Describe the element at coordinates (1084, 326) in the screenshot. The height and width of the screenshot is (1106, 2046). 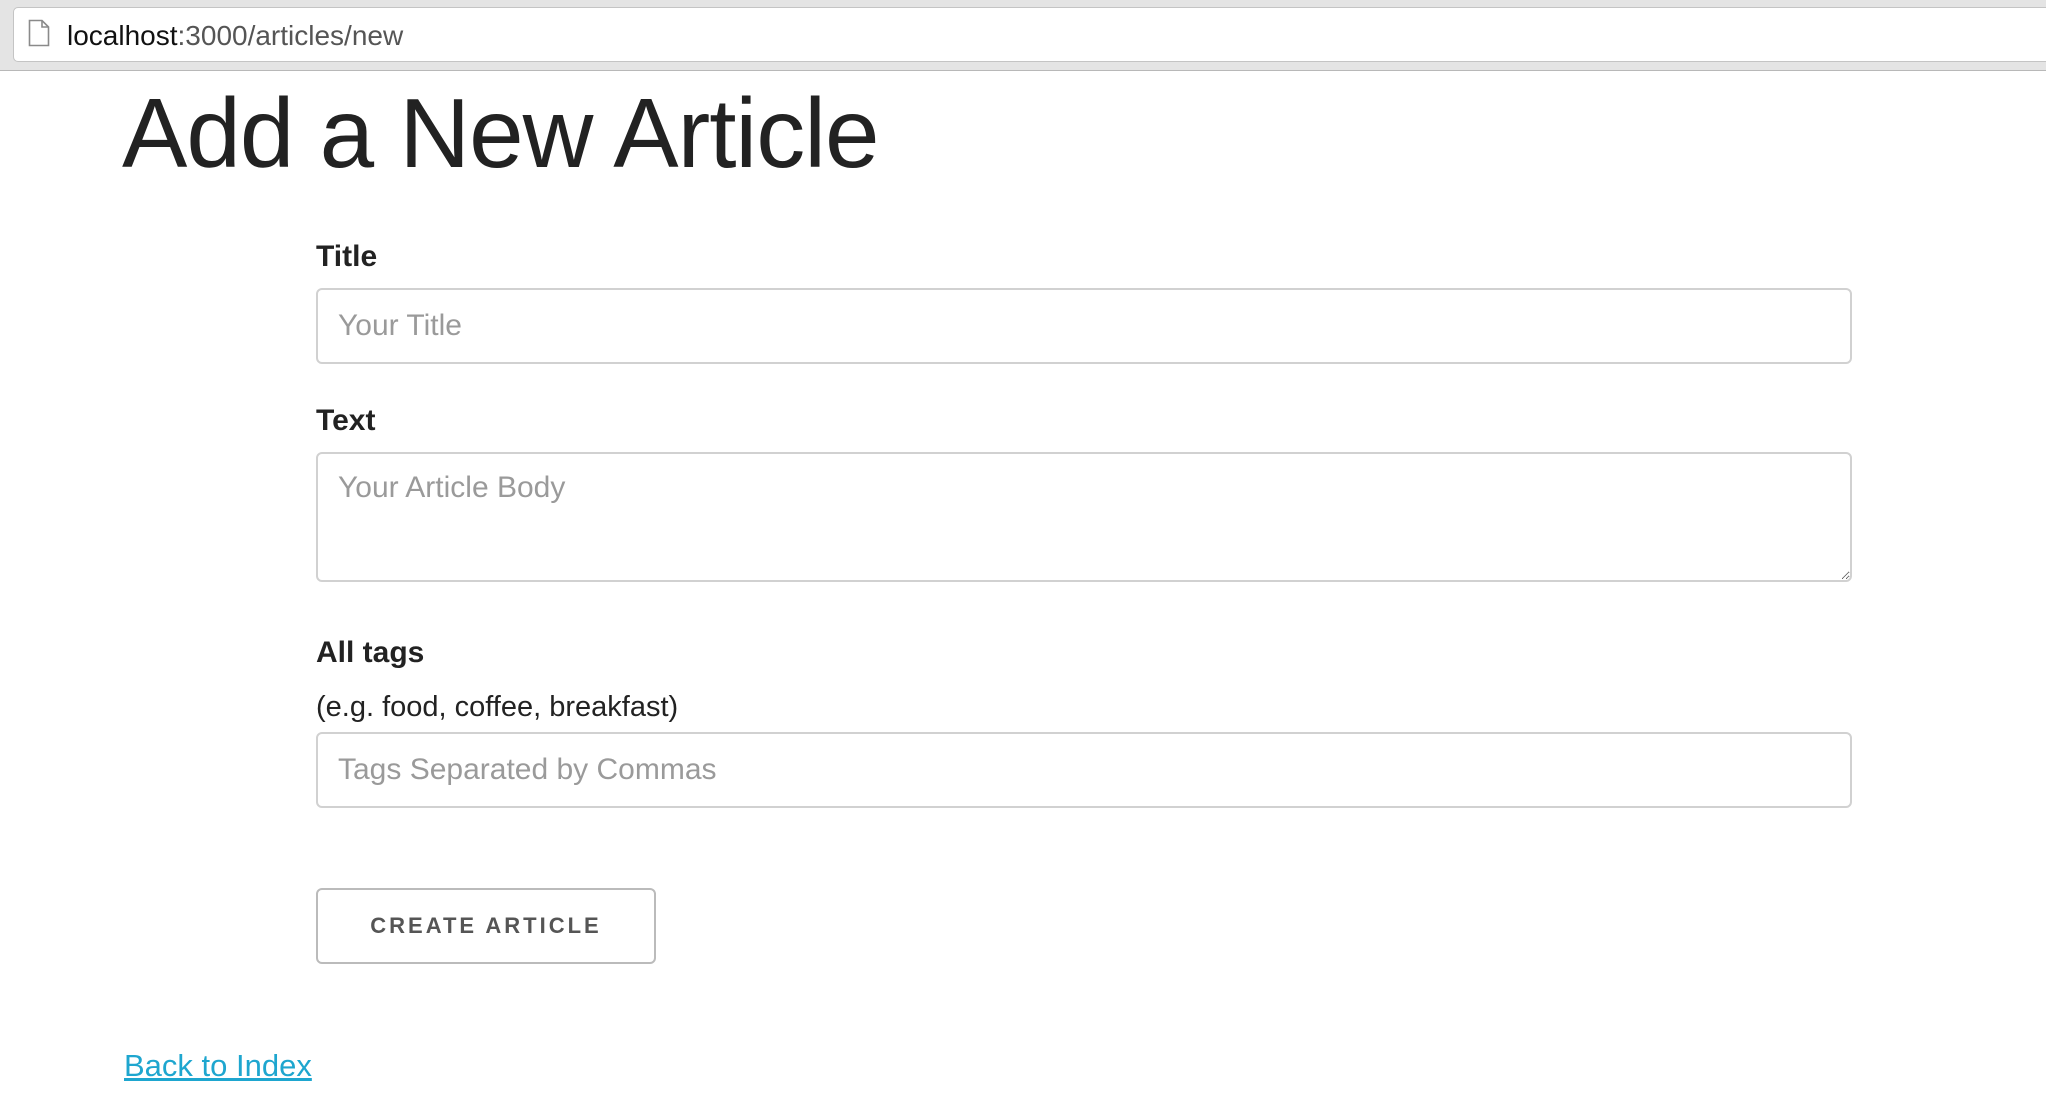
I see `title-input` at that location.